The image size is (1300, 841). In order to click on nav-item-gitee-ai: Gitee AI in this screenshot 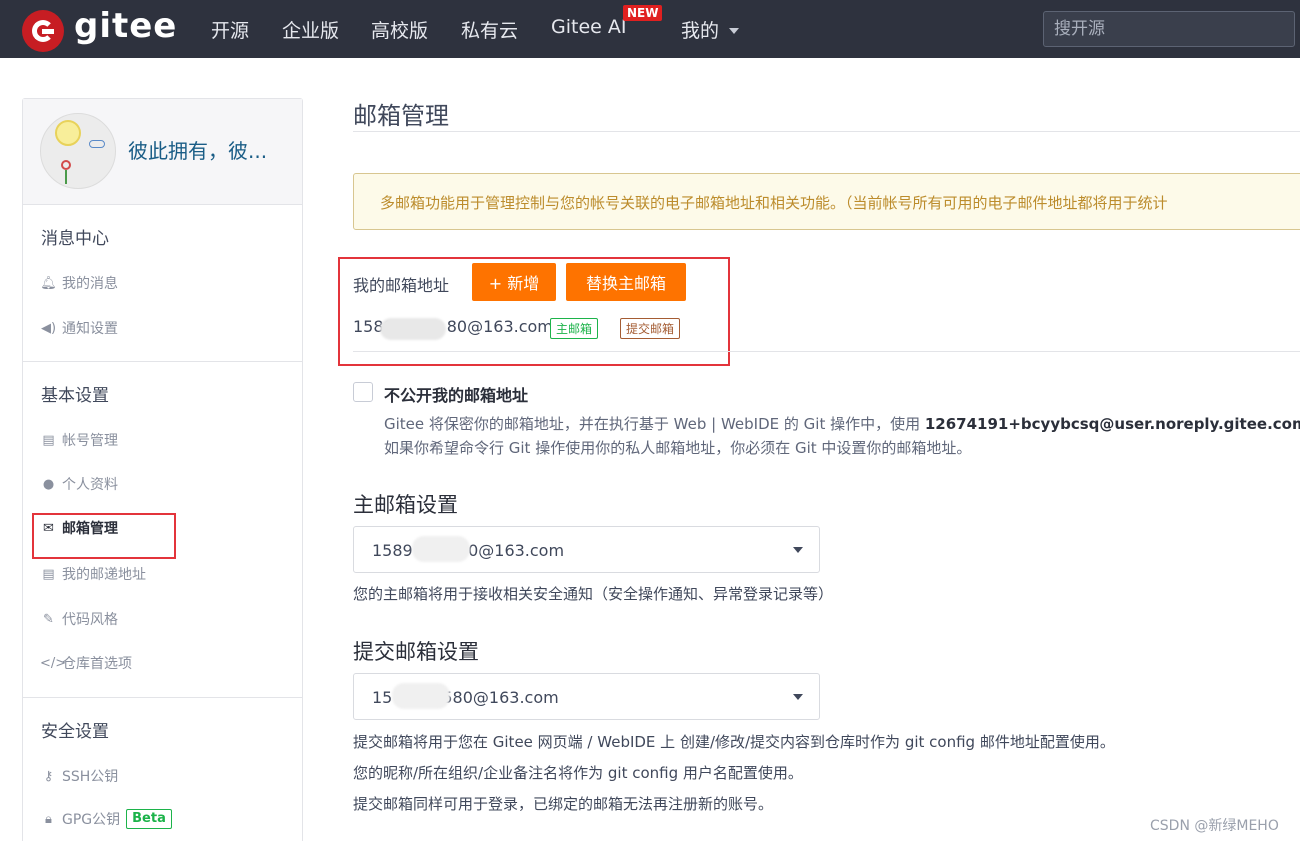, I will do `click(588, 27)`.